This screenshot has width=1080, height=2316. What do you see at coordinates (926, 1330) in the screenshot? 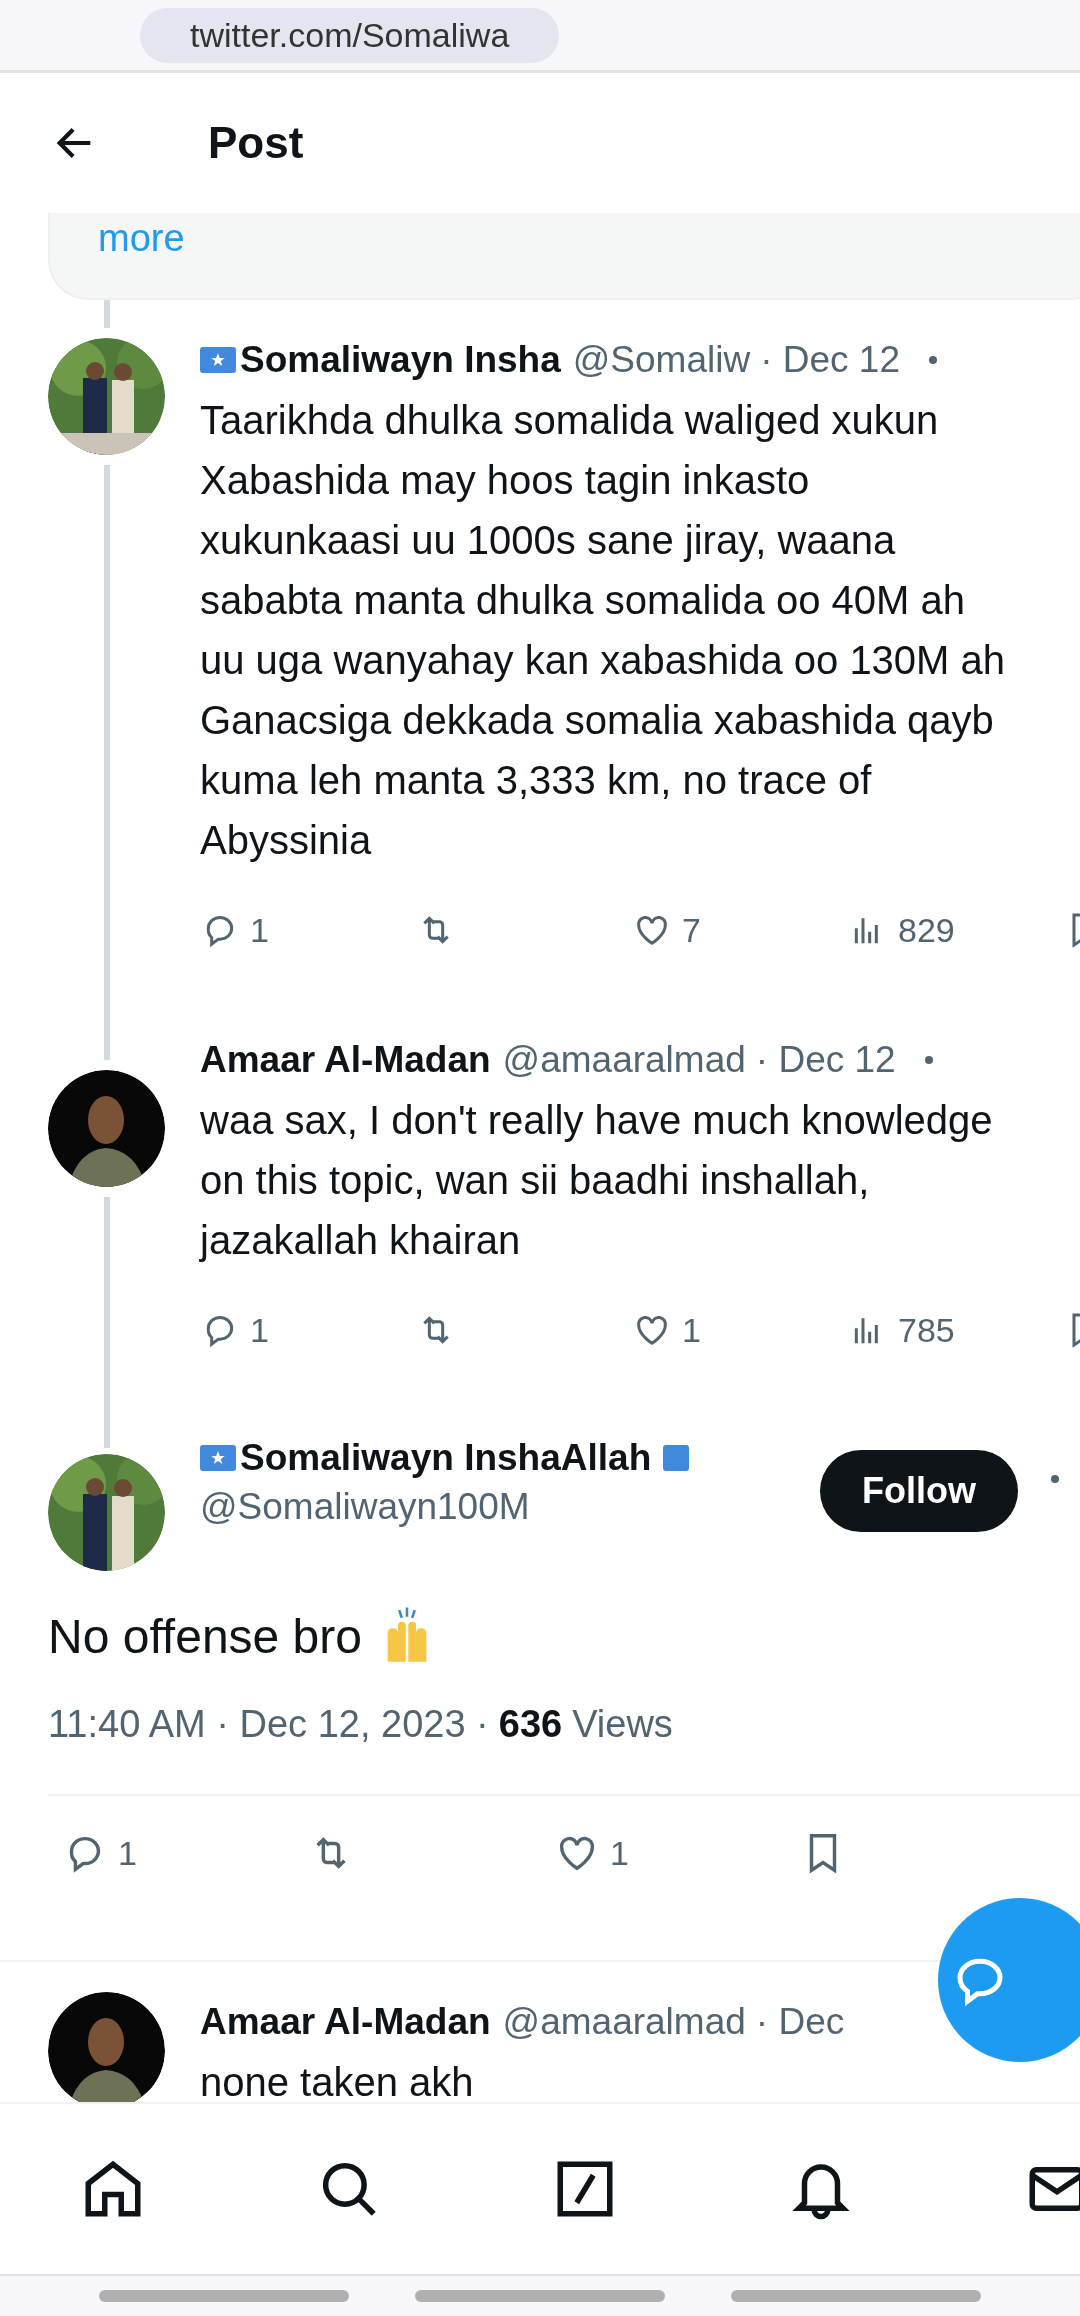
I see `view-count: 785` at bounding box center [926, 1330].